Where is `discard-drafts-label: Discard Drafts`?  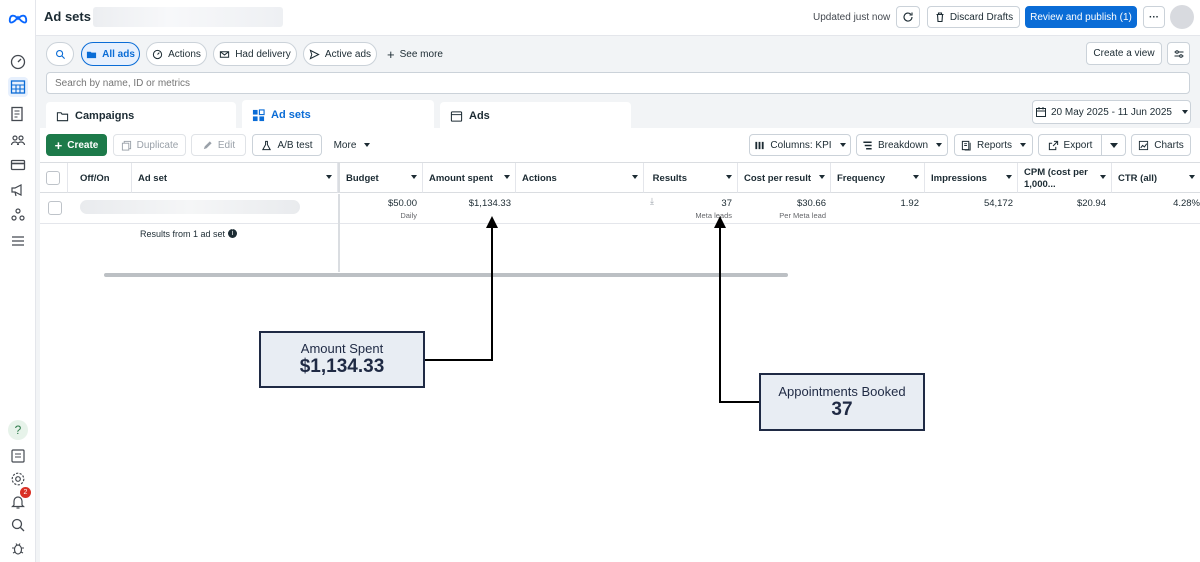 discard-drafts-label: Discard Drafts is located at coordinates (981, 17).